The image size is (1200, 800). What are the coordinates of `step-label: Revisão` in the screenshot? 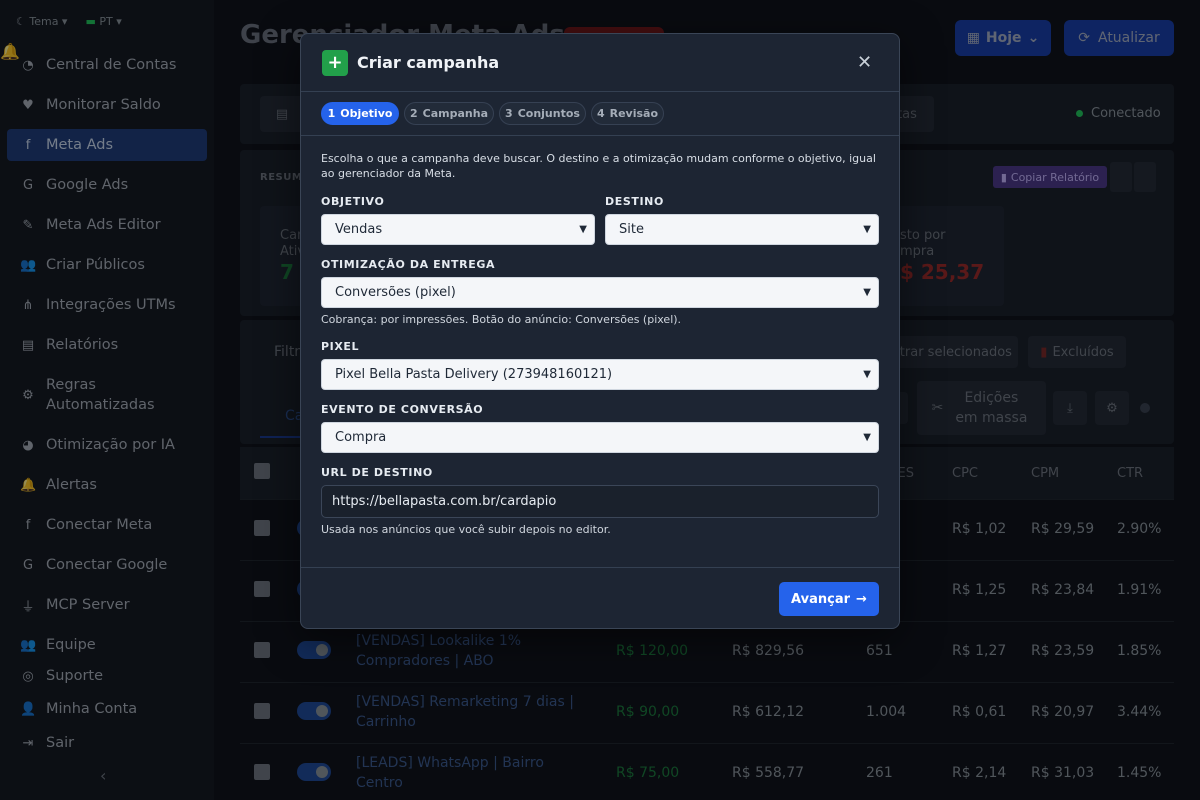 It's located at (634, 113).